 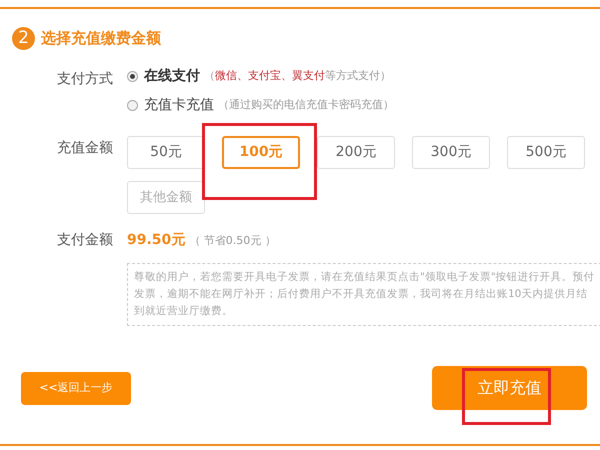 I want to click on amount-option: 500元, so click(x=546, y=152).